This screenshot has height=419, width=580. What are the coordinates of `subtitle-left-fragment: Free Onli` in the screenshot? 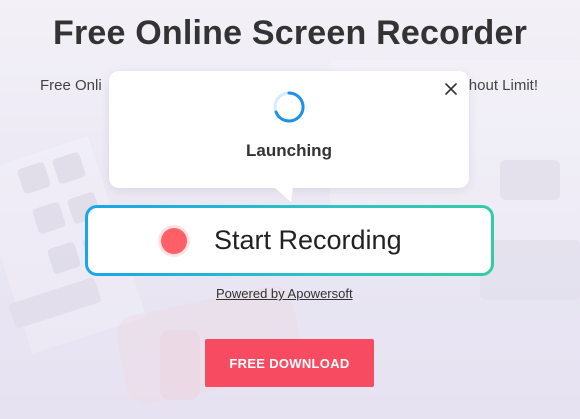 It's located at (71, 85).